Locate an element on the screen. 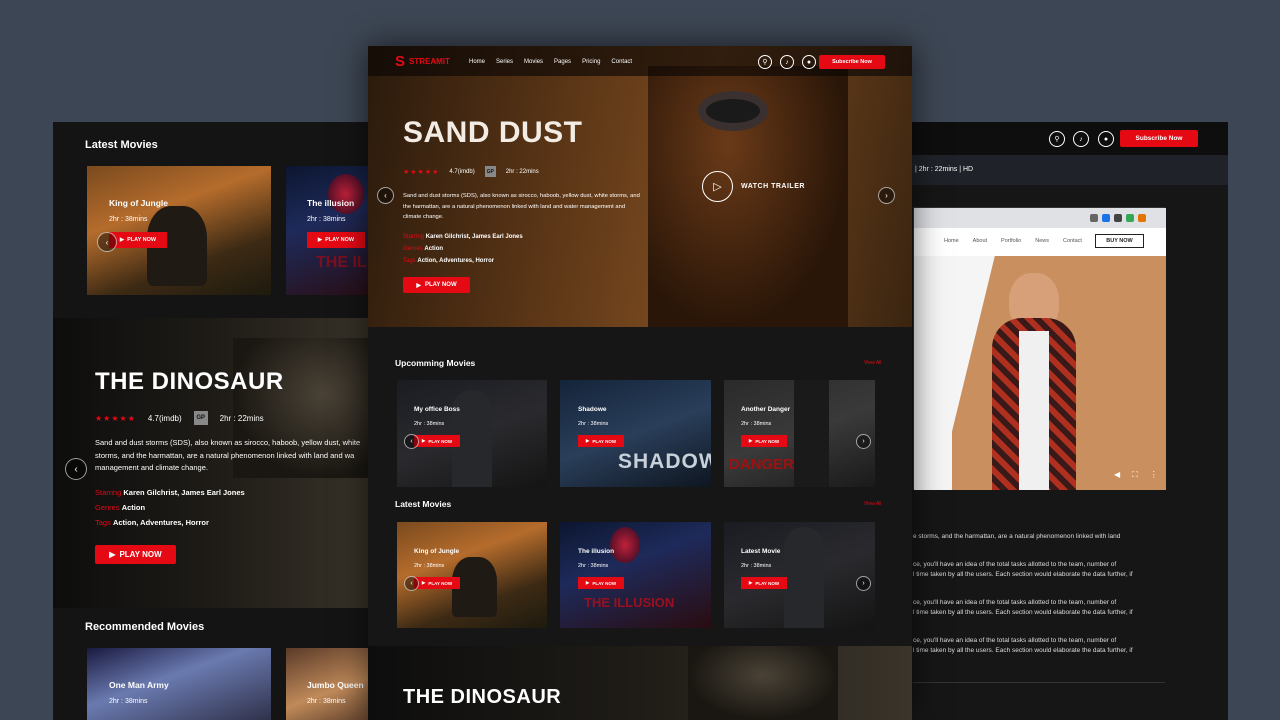 The width and height of the screenshot is (1280, 720). nav-movies: Movies is located at coordinates (533, 62).